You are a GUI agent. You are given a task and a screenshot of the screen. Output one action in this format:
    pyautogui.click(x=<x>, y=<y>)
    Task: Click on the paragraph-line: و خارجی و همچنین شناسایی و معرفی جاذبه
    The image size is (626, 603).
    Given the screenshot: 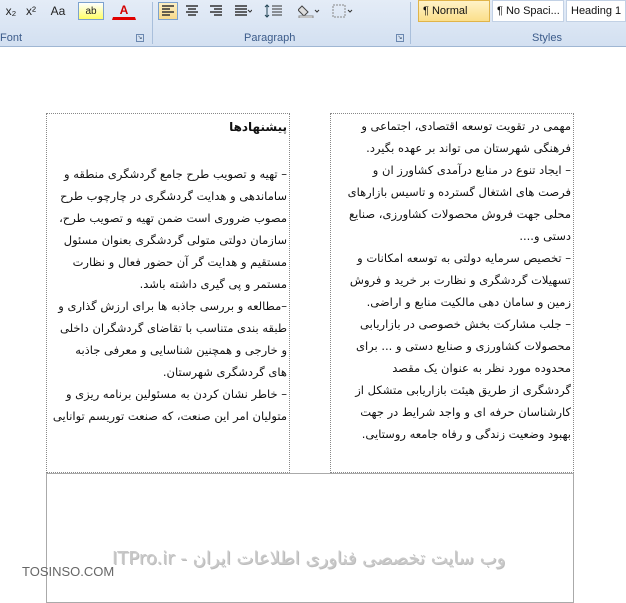 What is the action you would take?
    pyautogui.click(x=181, y=350)
    